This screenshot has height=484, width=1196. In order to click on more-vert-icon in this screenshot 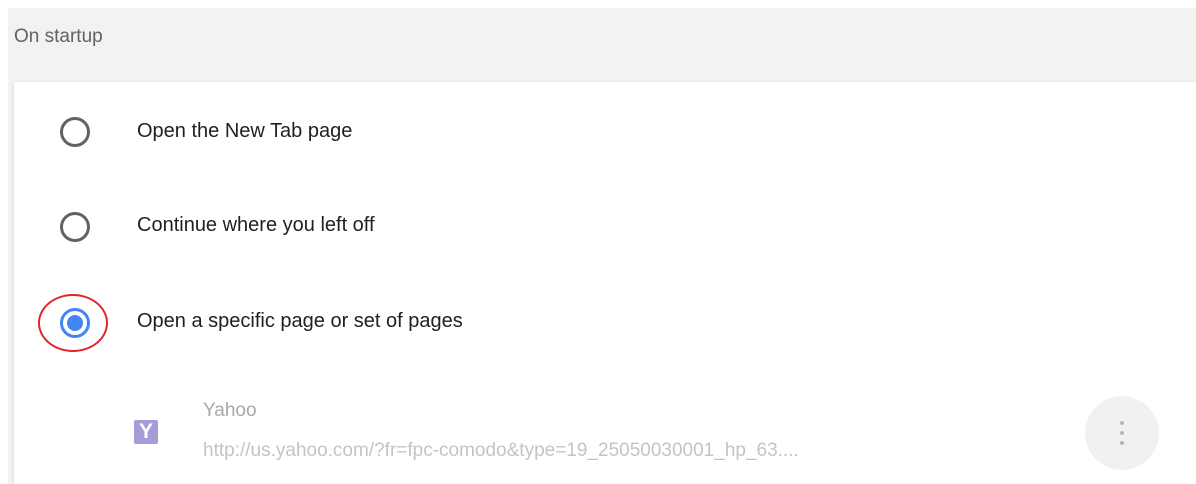, I will do `click(1122, 433)`.